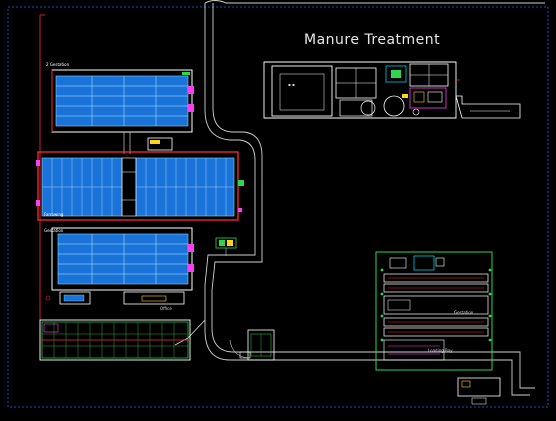 The width and height of the screenshot is (556, 421). What do you see at coordinates (115, 301) in the screenshot?
I see `utility-units: Office` at bounding box center [115, 301].